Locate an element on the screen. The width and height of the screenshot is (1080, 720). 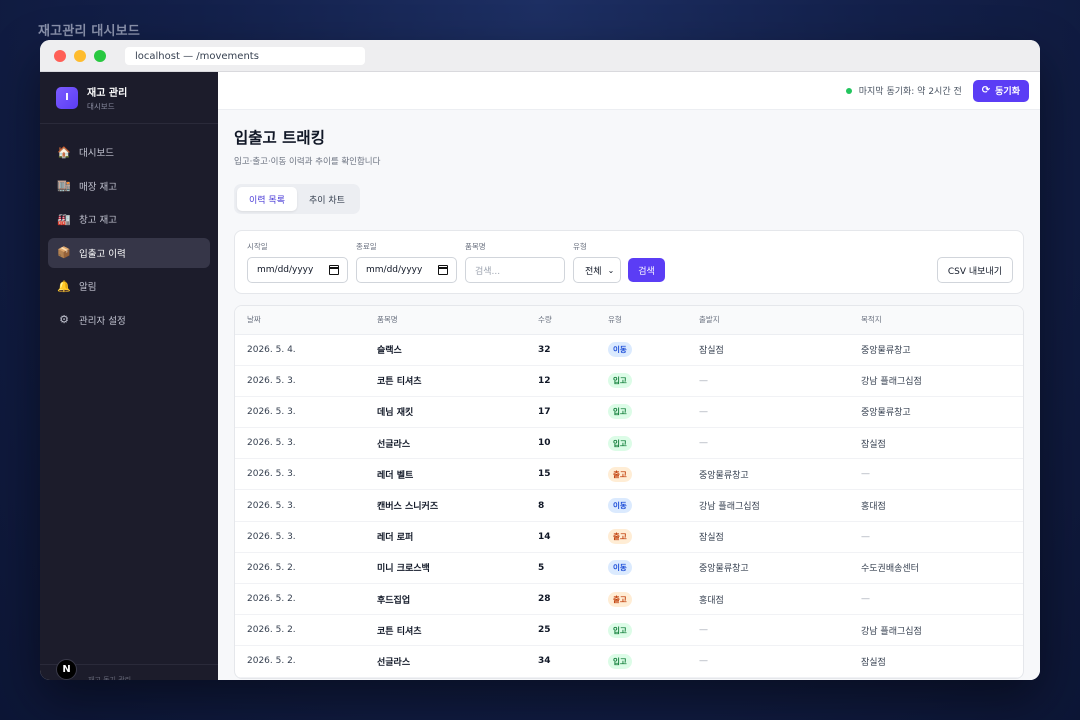
table-row: 2026. 5. 2. 미니 크로스백 5 이동 중앙물류창고 수도권배송센터 is located at coordinates (629, 568).